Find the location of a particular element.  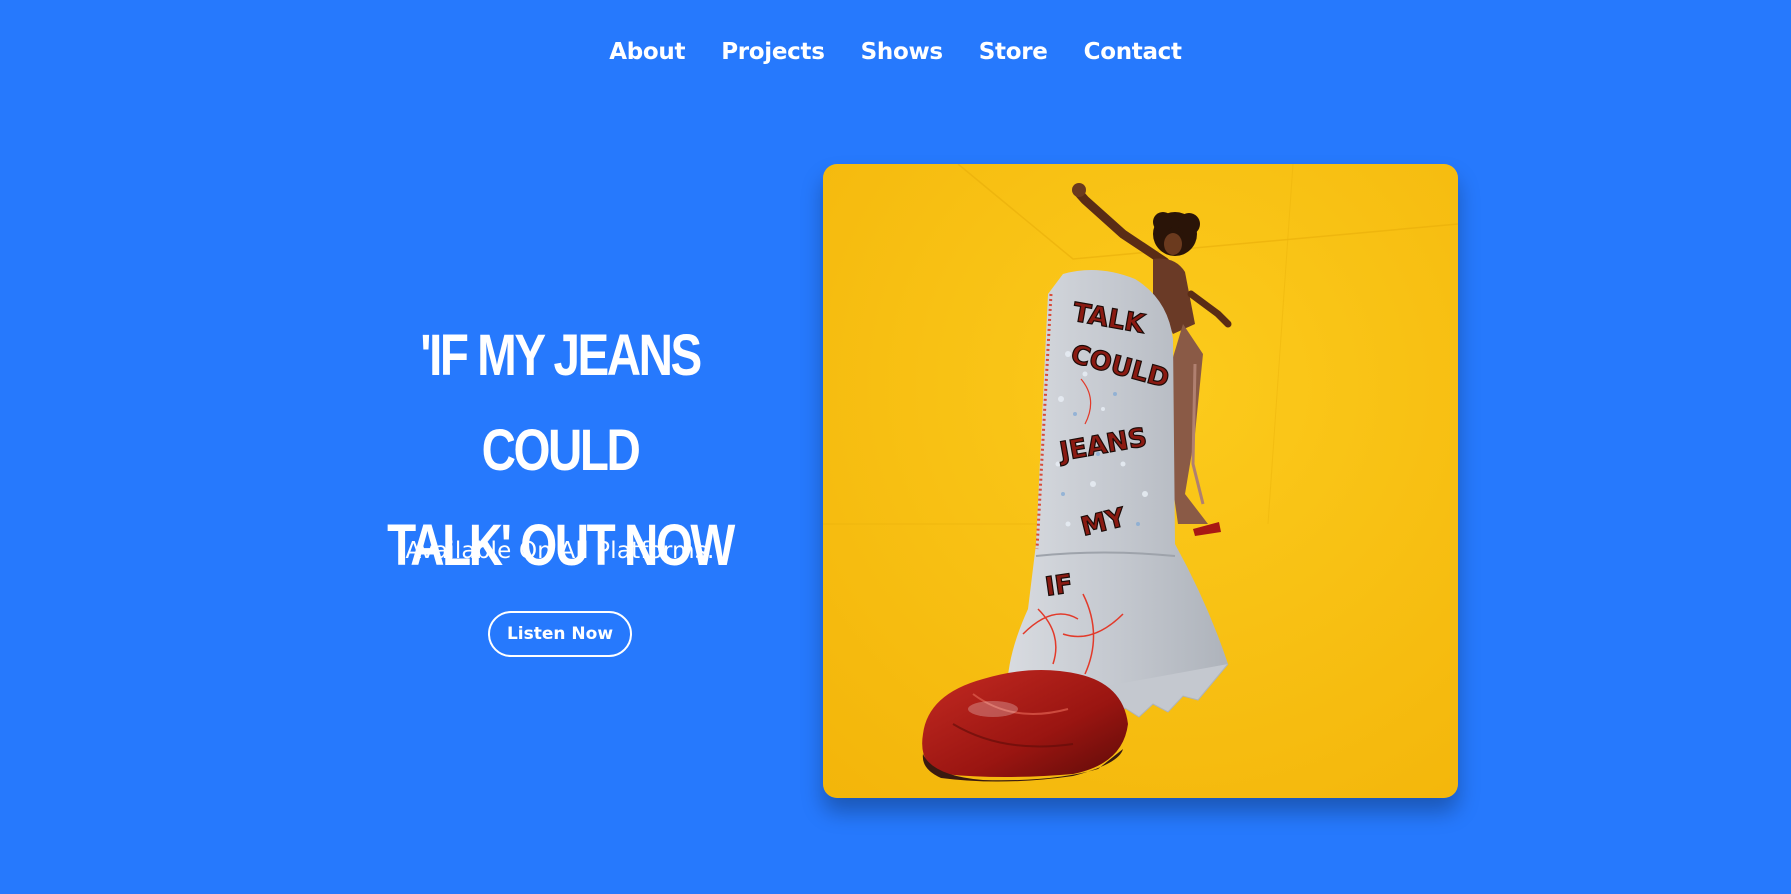

stitched-word-if: IF is located at coordinates (1058, 586).